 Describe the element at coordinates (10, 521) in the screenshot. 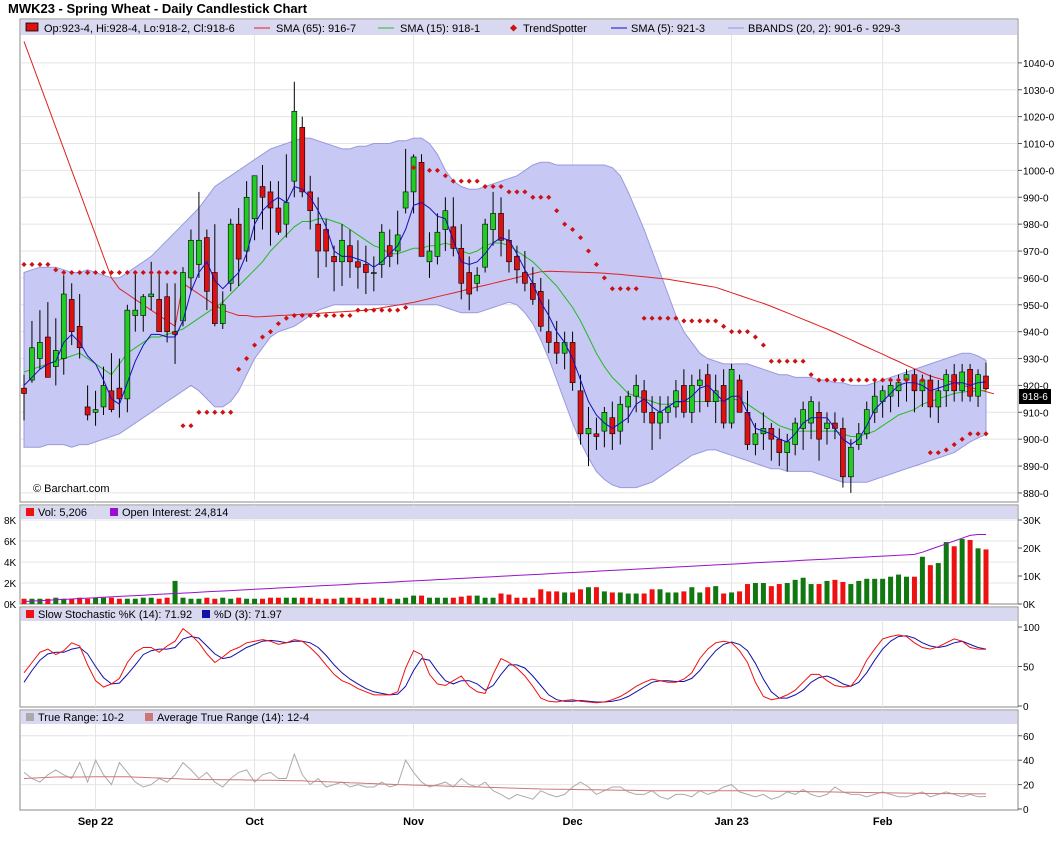

I see `volume-tick-label: 8K` at that location.